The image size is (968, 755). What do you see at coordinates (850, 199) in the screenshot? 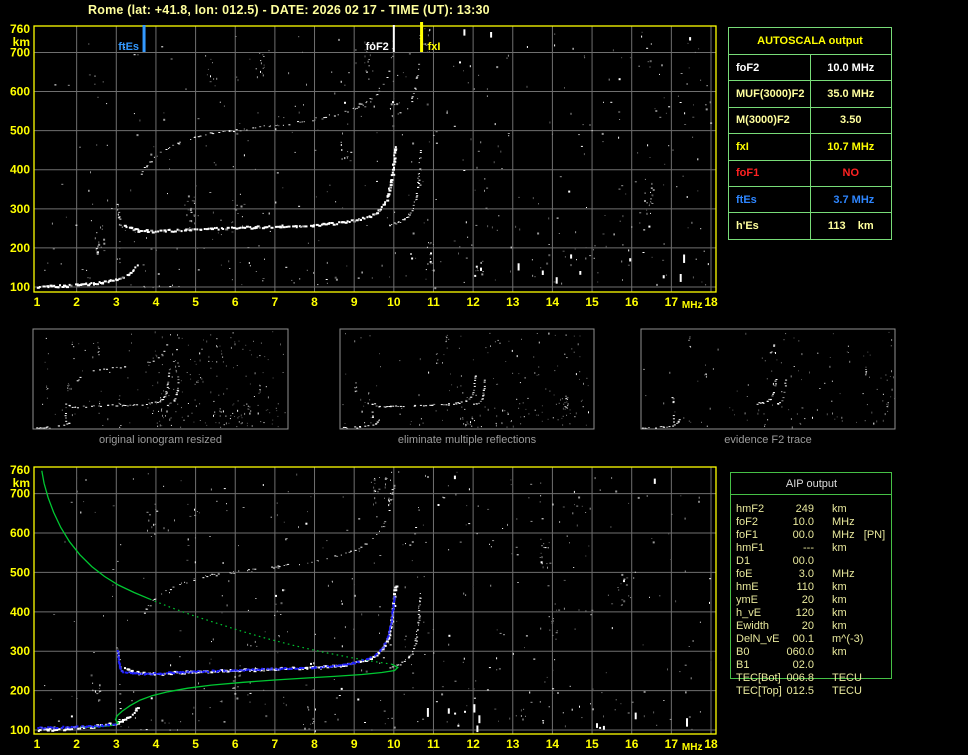
I see `autoscala-param-value: 3.7 MHz` at bounding box center [850, 199].